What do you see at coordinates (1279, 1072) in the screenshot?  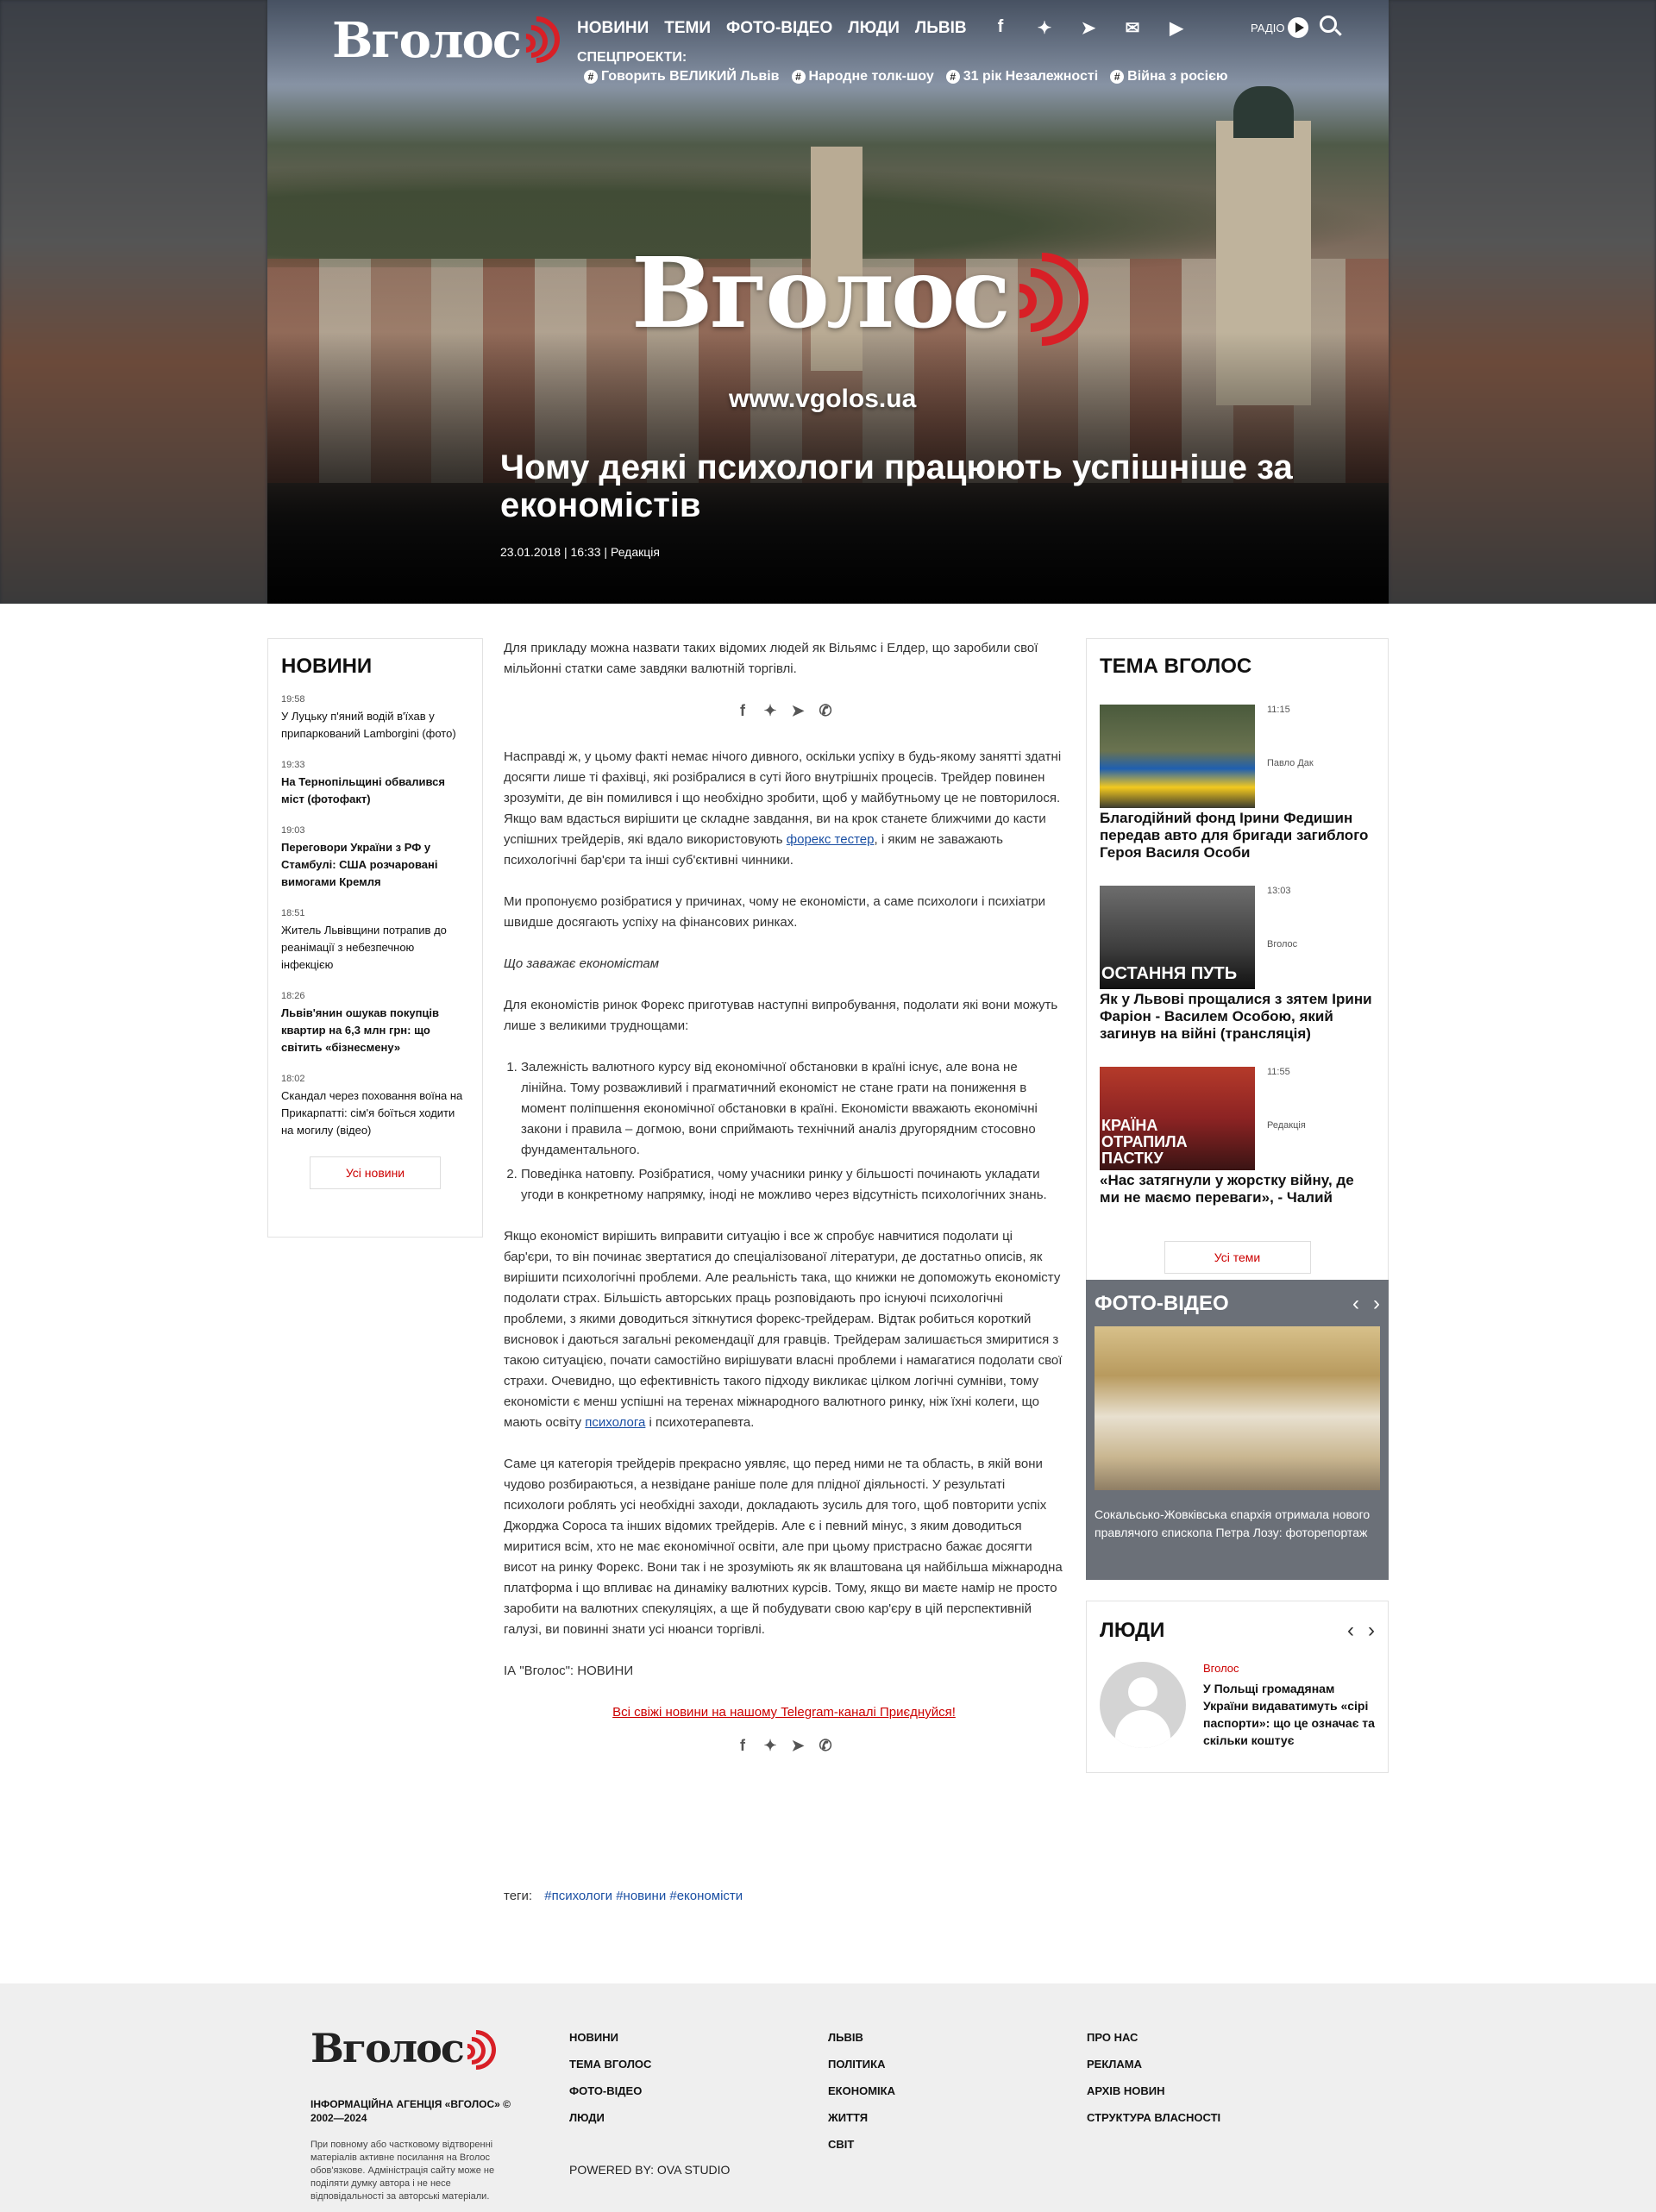 I see `tema-time: 11:55` at bounding box center [1279, 1072].